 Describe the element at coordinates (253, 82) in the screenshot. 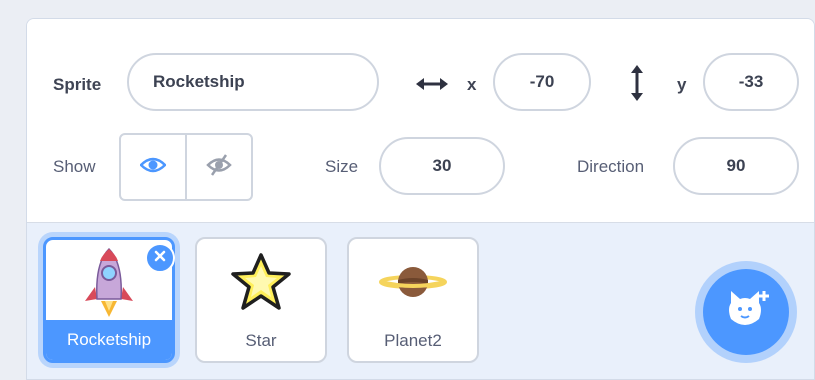

I see `sprite-name-field: Rocketship` at that location.